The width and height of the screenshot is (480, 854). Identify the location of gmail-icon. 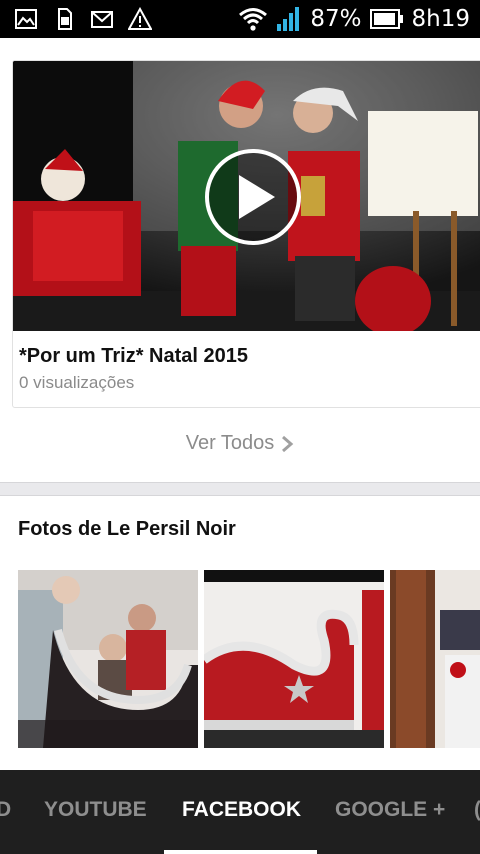
(102, 19).